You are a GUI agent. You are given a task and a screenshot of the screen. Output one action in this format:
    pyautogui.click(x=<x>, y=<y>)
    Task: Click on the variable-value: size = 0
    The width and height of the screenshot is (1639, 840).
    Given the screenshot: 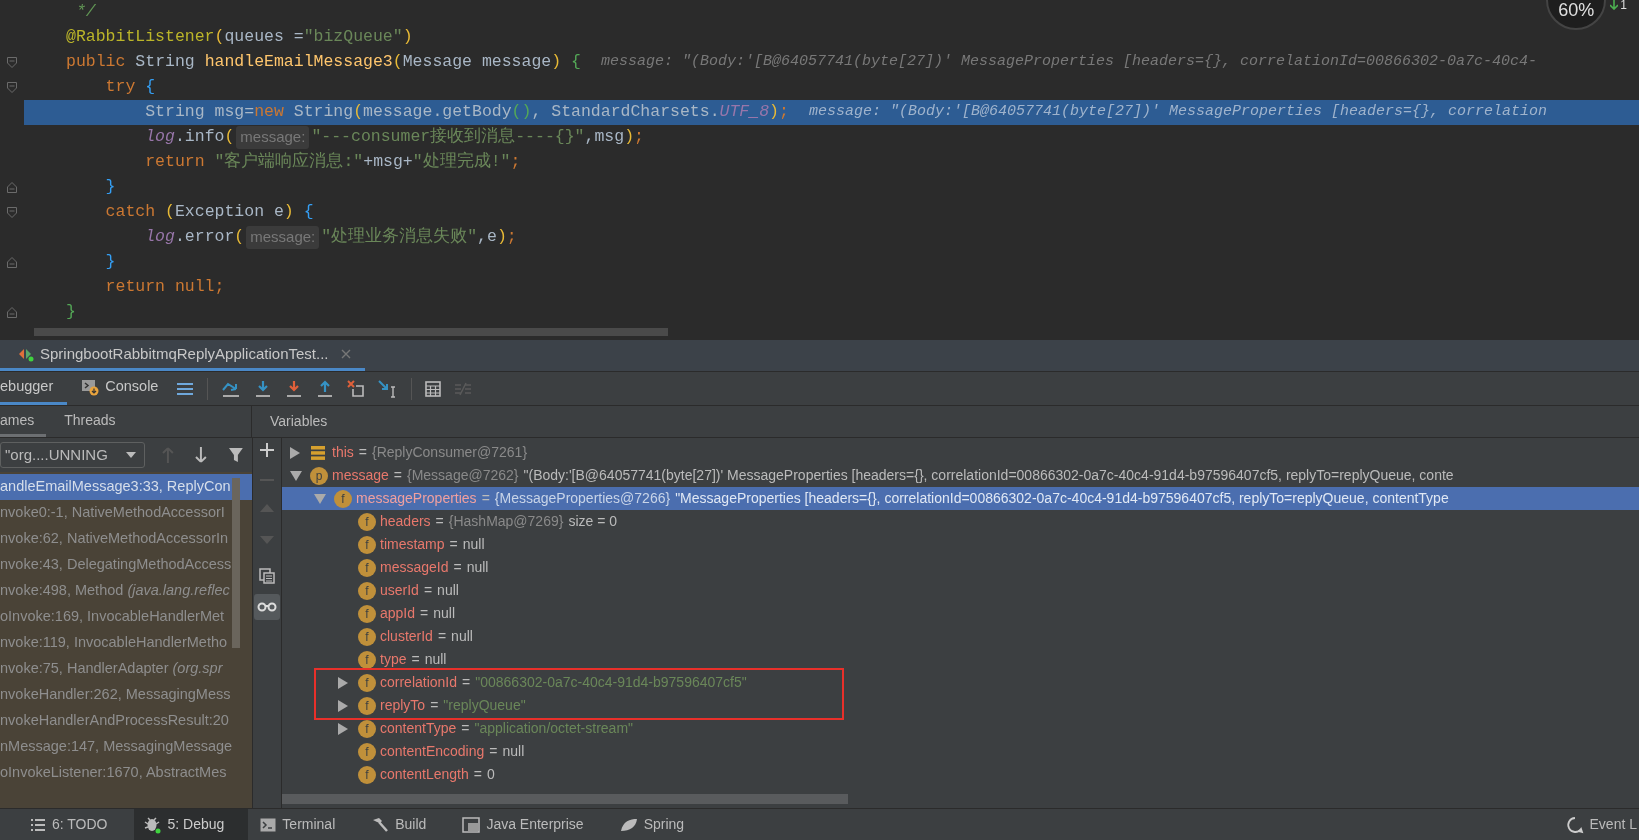 What is the action you would take?
    pyautogui.click(x=593, y=521)
    